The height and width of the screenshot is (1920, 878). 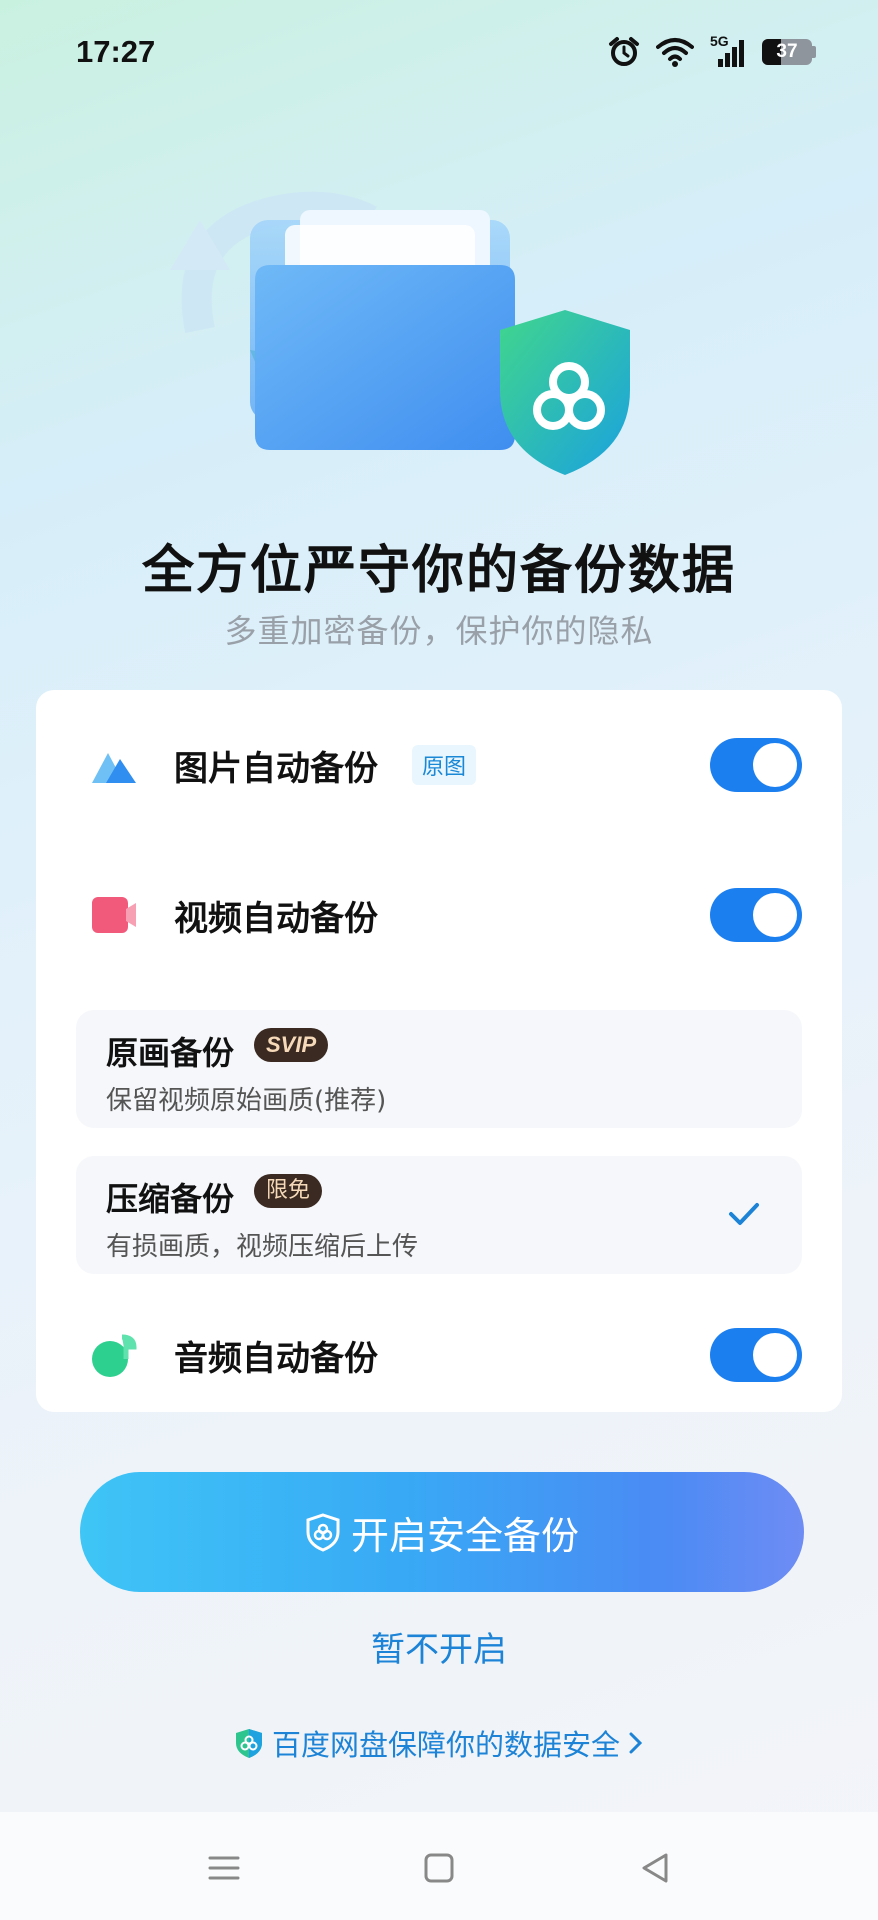 I want to click on status-icons: 5G 37, so click(x=712, y=50).